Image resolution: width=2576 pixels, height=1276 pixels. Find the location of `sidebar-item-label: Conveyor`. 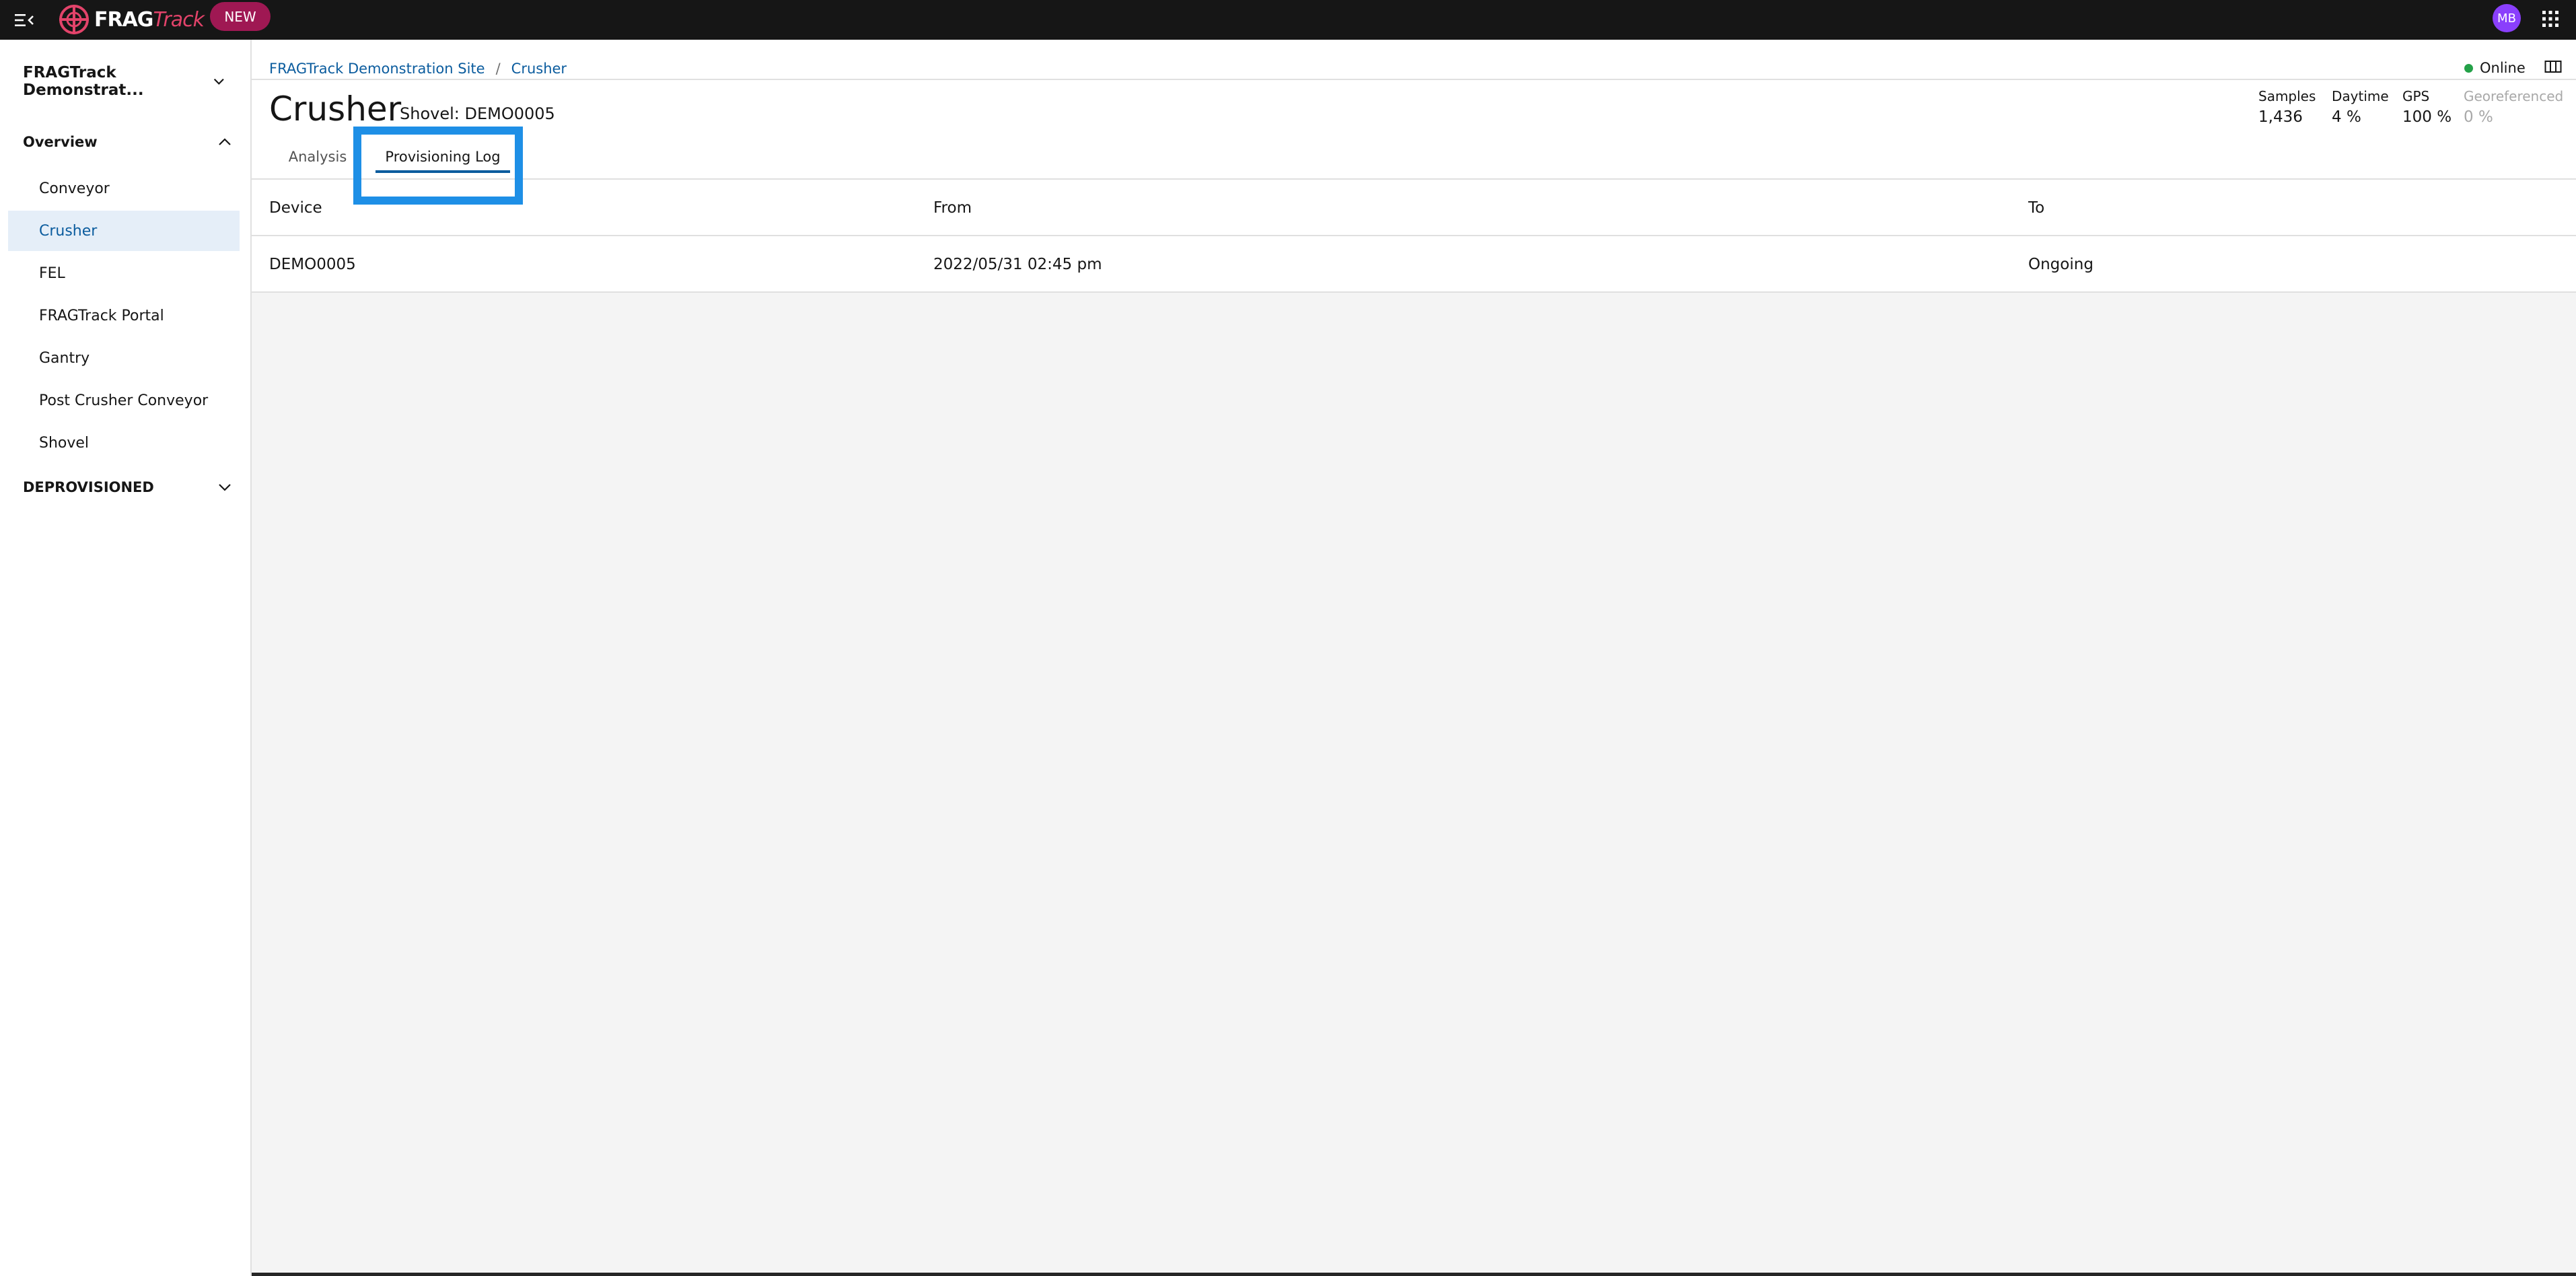

sidebar-item-label: Conveyor is located at coordinates (74, 188).